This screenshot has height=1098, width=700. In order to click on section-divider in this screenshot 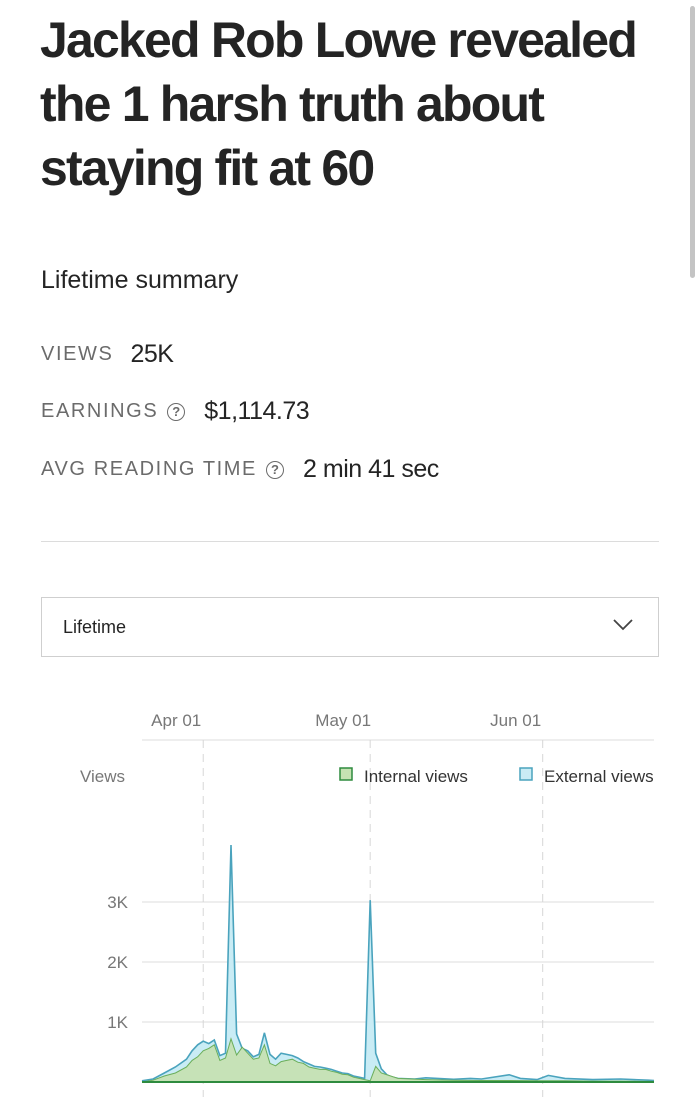, I will do `click(350, 541)`.